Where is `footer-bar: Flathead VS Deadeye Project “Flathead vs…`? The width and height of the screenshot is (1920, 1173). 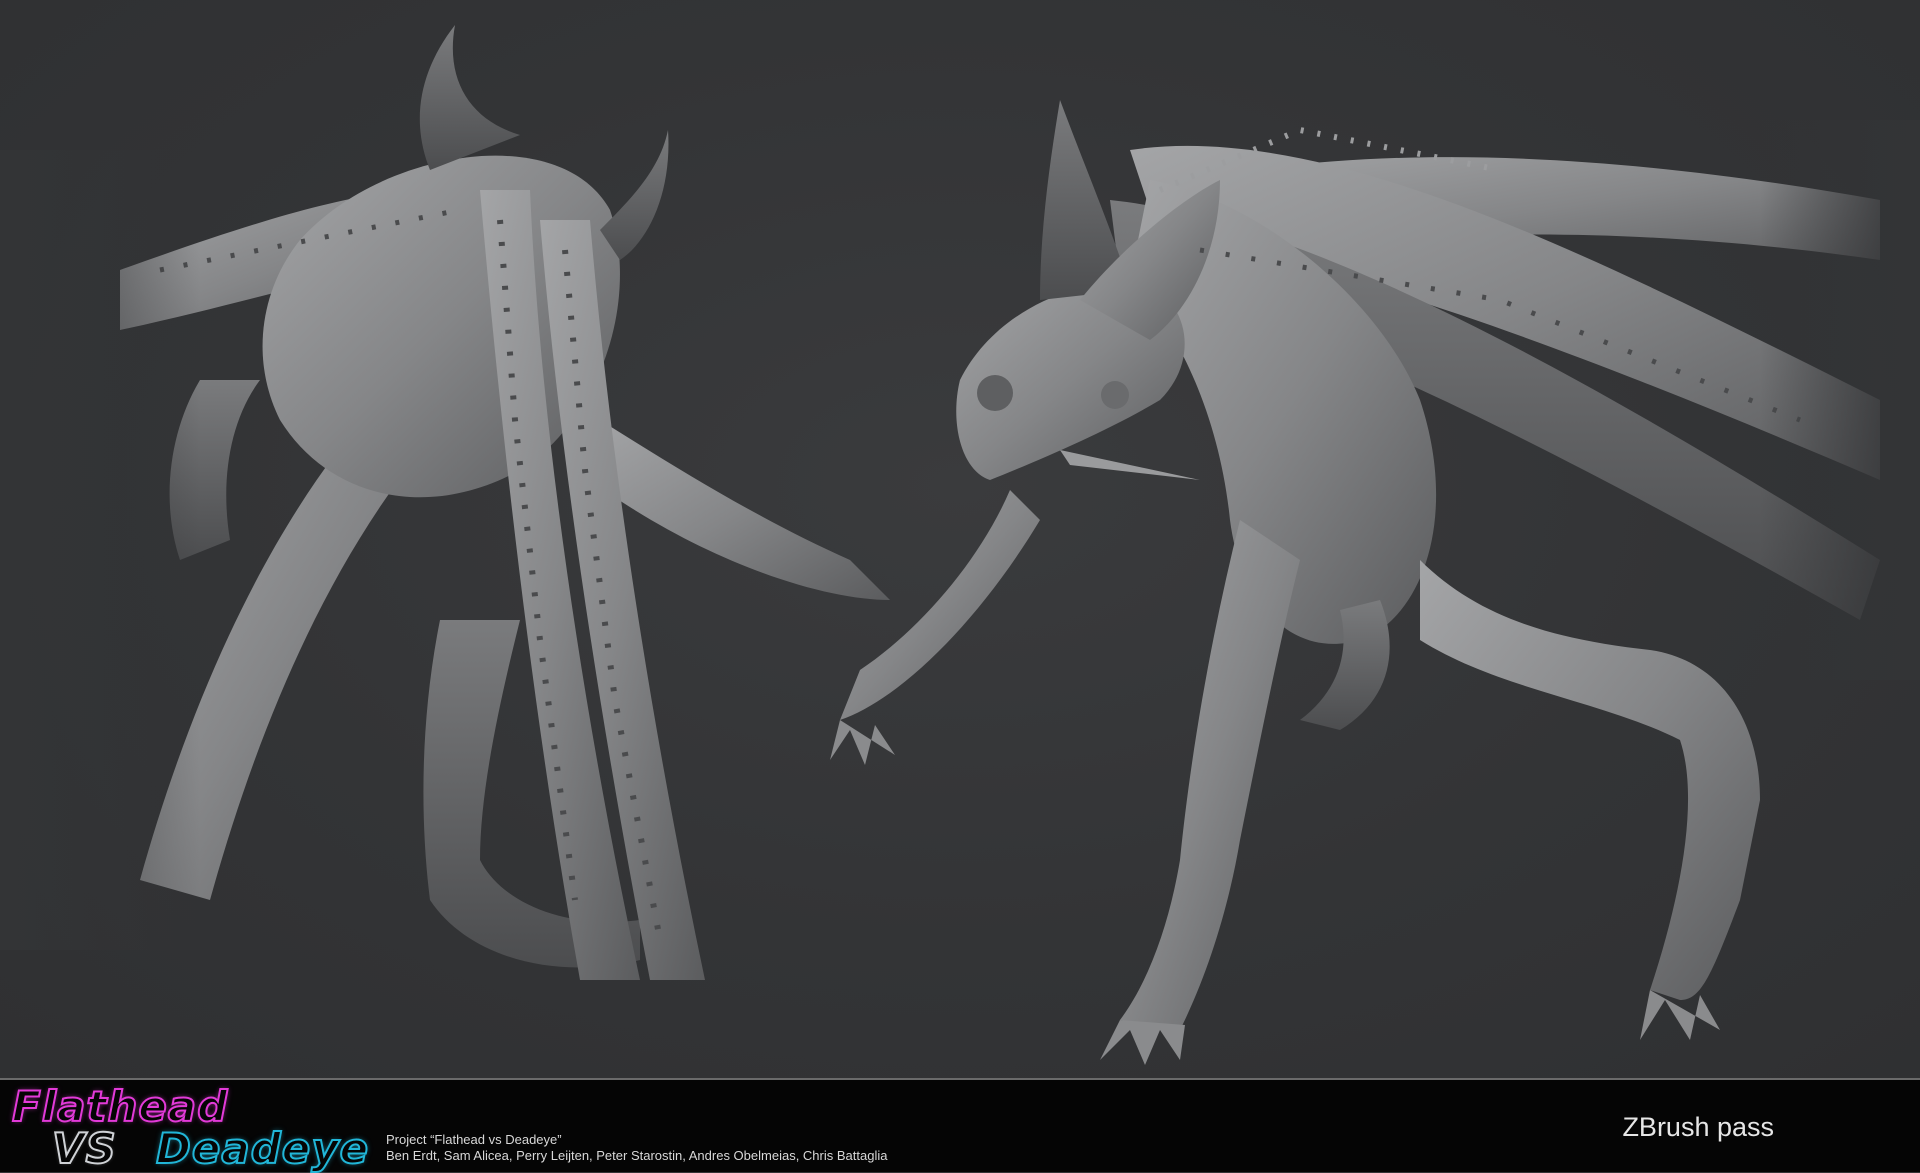 footer-bar: Flathead VS Deadeye Project “Flathead vs… is located at coordinates (960, 1125).